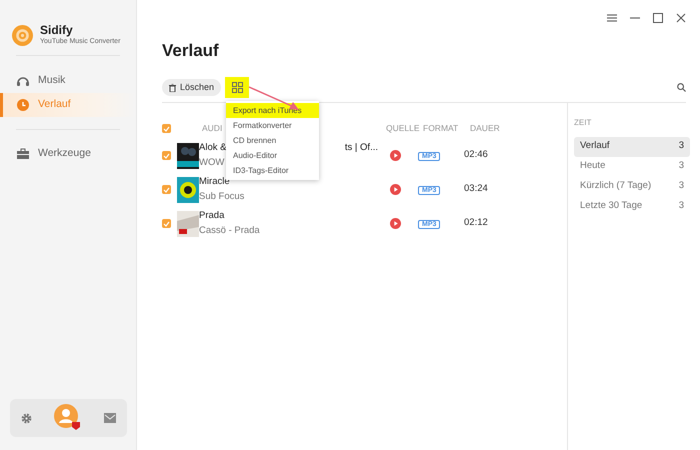  I want to click on column-header: QUELLE, so click(403, 128).